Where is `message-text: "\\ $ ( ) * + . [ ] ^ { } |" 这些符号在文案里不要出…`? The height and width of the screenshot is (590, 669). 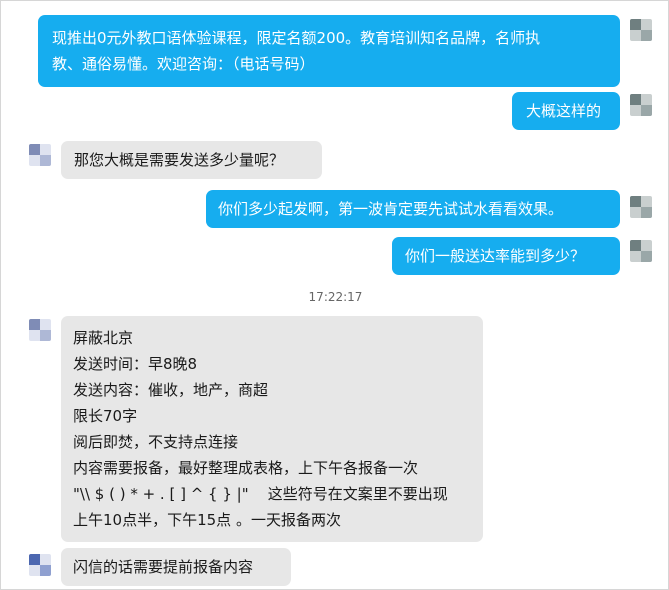
message-text: "\\ $ ( ) * + . [ ] ^ { } |" 这些符号在文案里不要出… is located at coordinates (260, 494).